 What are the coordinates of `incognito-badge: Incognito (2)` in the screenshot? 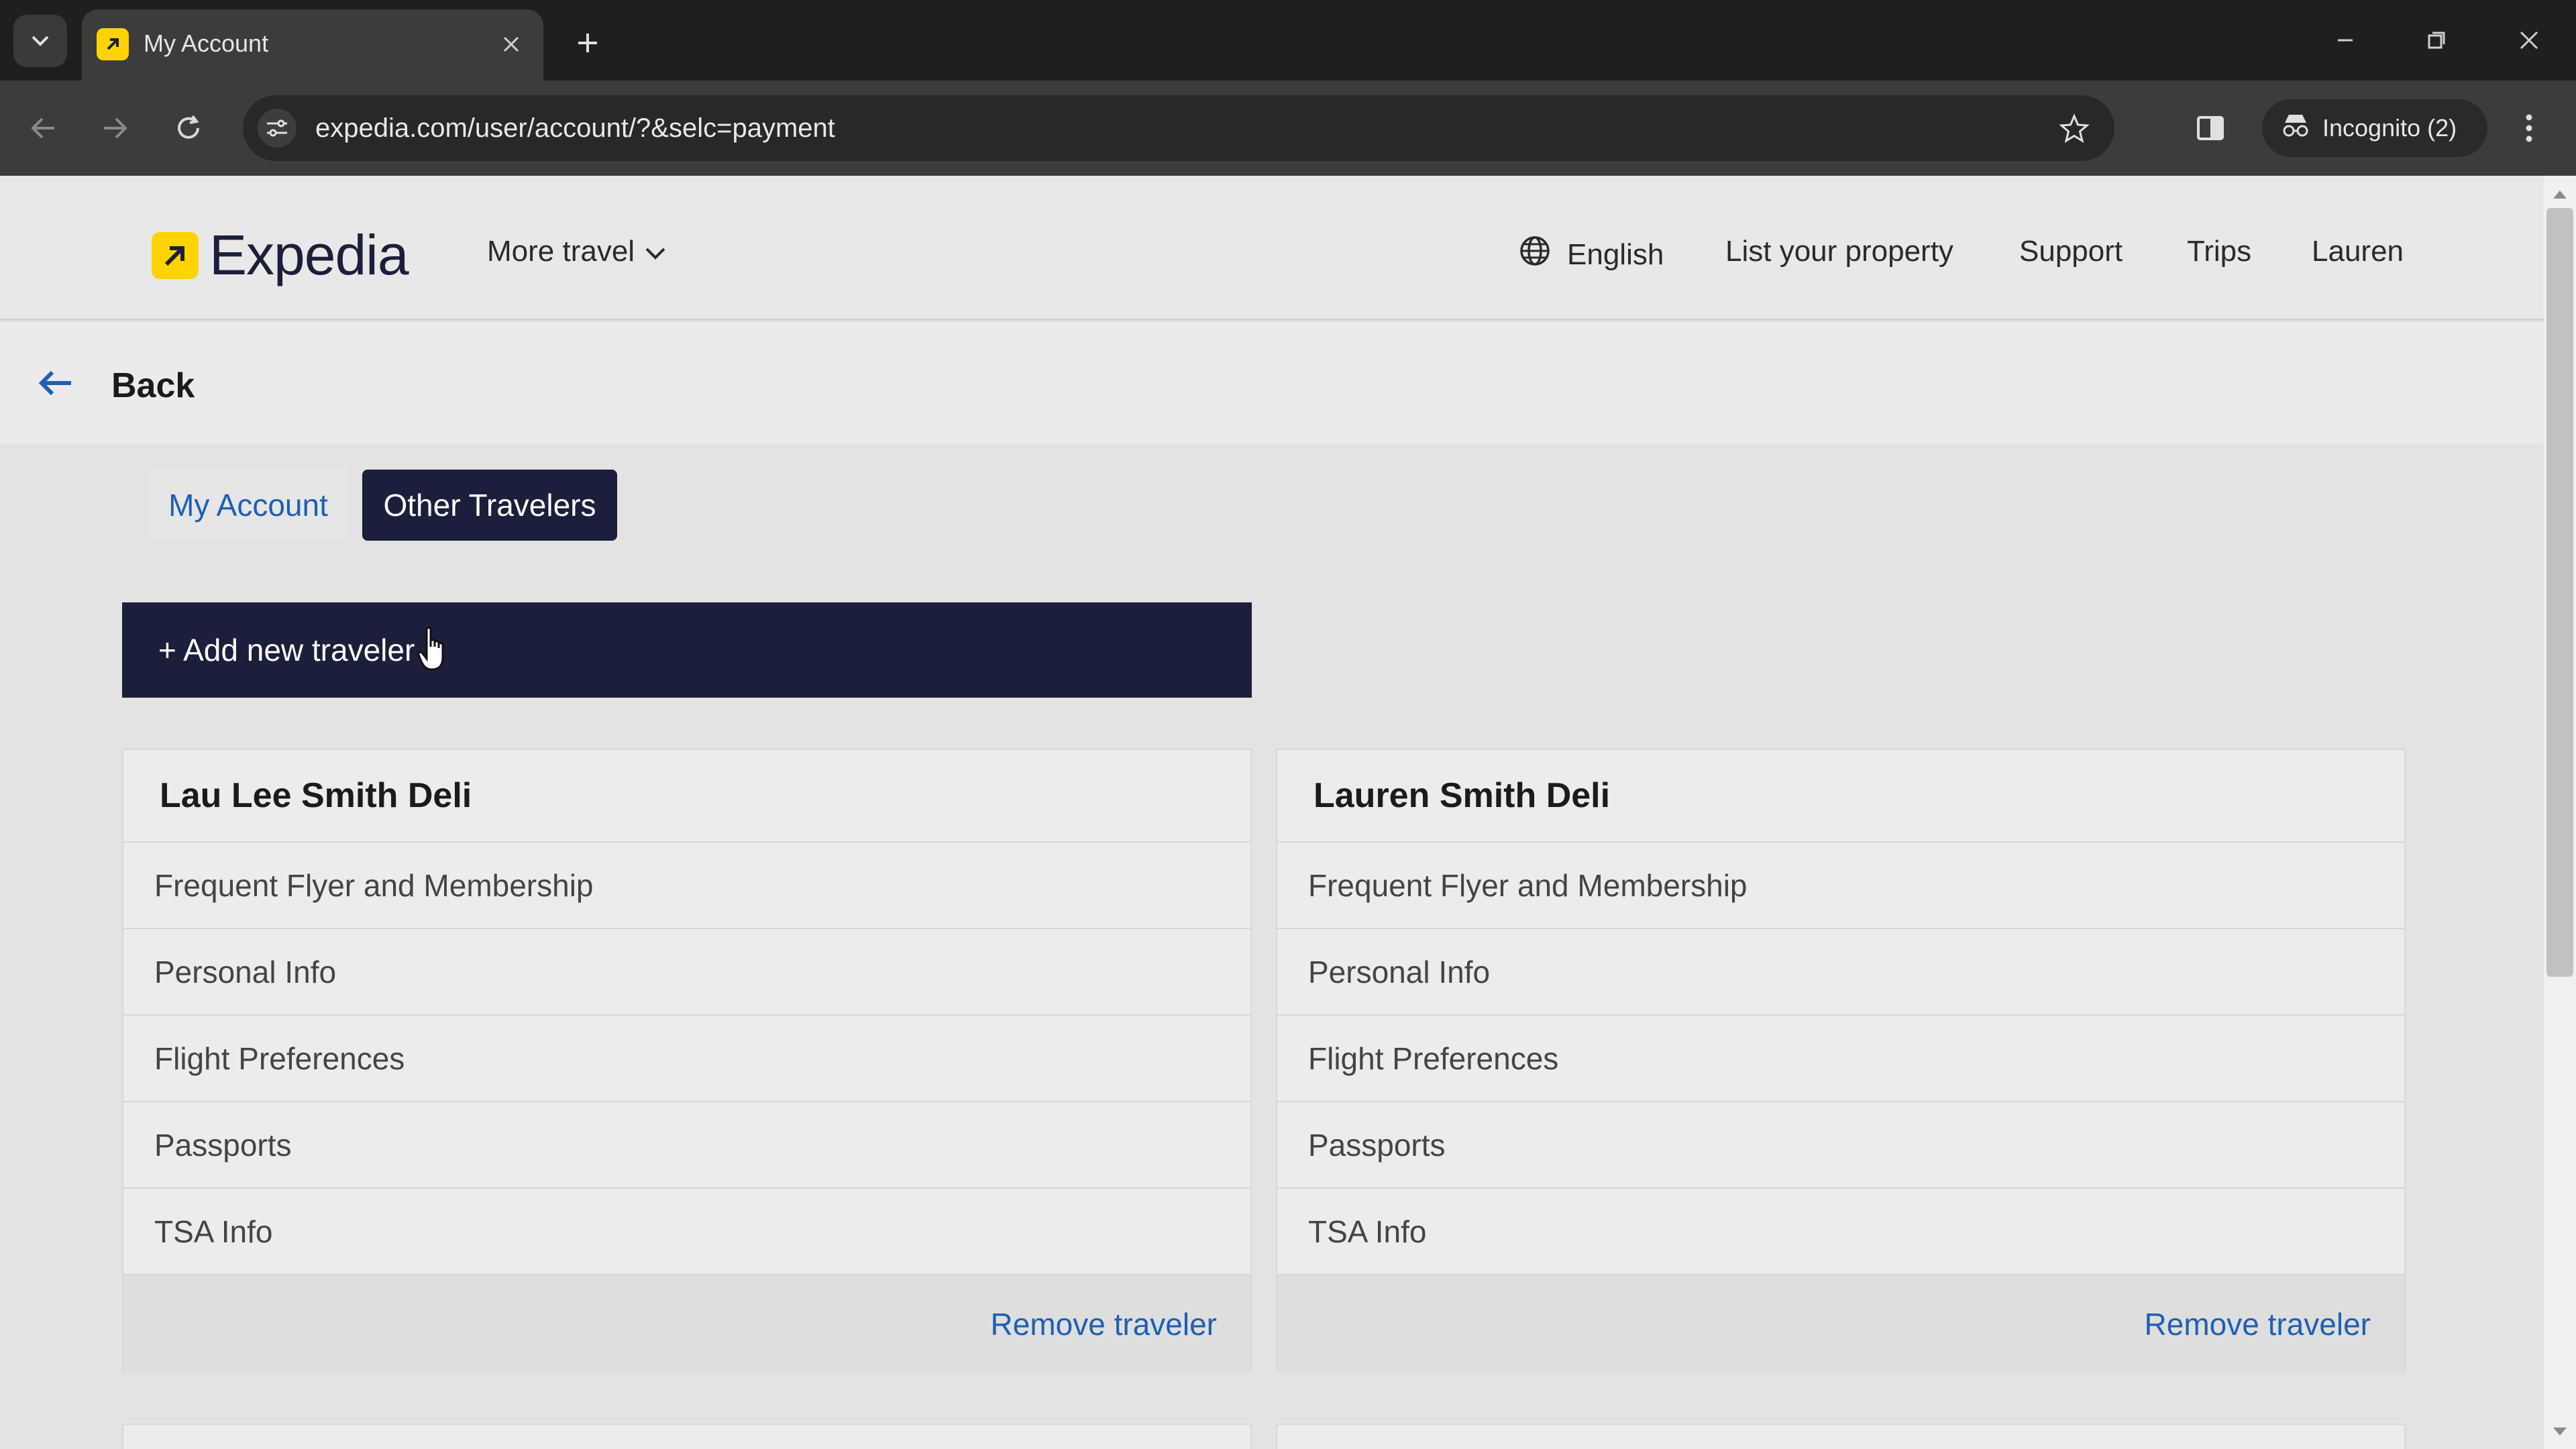 It's located at (2374, 128).